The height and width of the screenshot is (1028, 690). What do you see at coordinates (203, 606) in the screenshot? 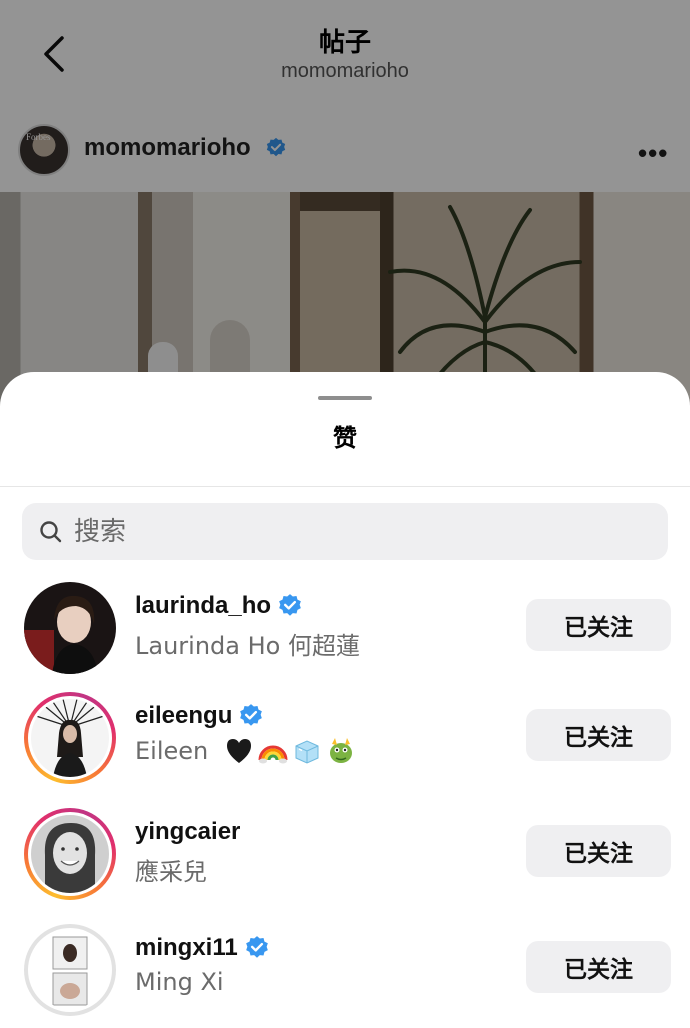
I see `username: laurinda_ho` at bounding box center [203, 606].